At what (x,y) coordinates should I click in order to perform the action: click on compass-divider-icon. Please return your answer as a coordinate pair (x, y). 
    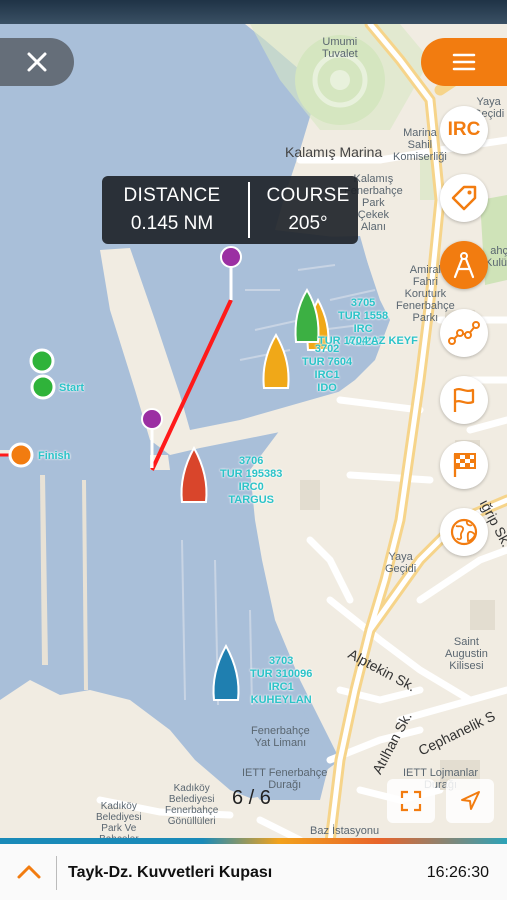
    Looking at the image, I should click on (464, 265).